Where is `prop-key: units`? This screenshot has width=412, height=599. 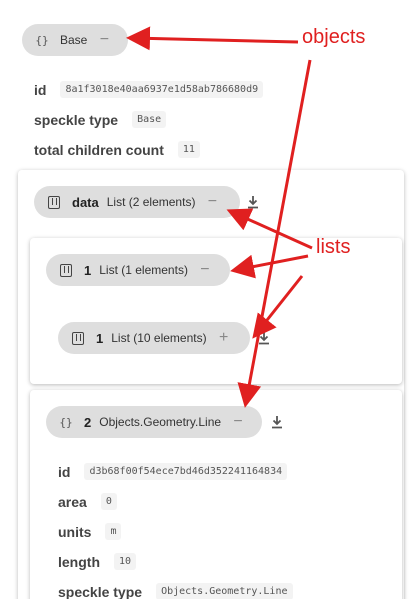
prop-key: units is located at coordinates (75, 531).